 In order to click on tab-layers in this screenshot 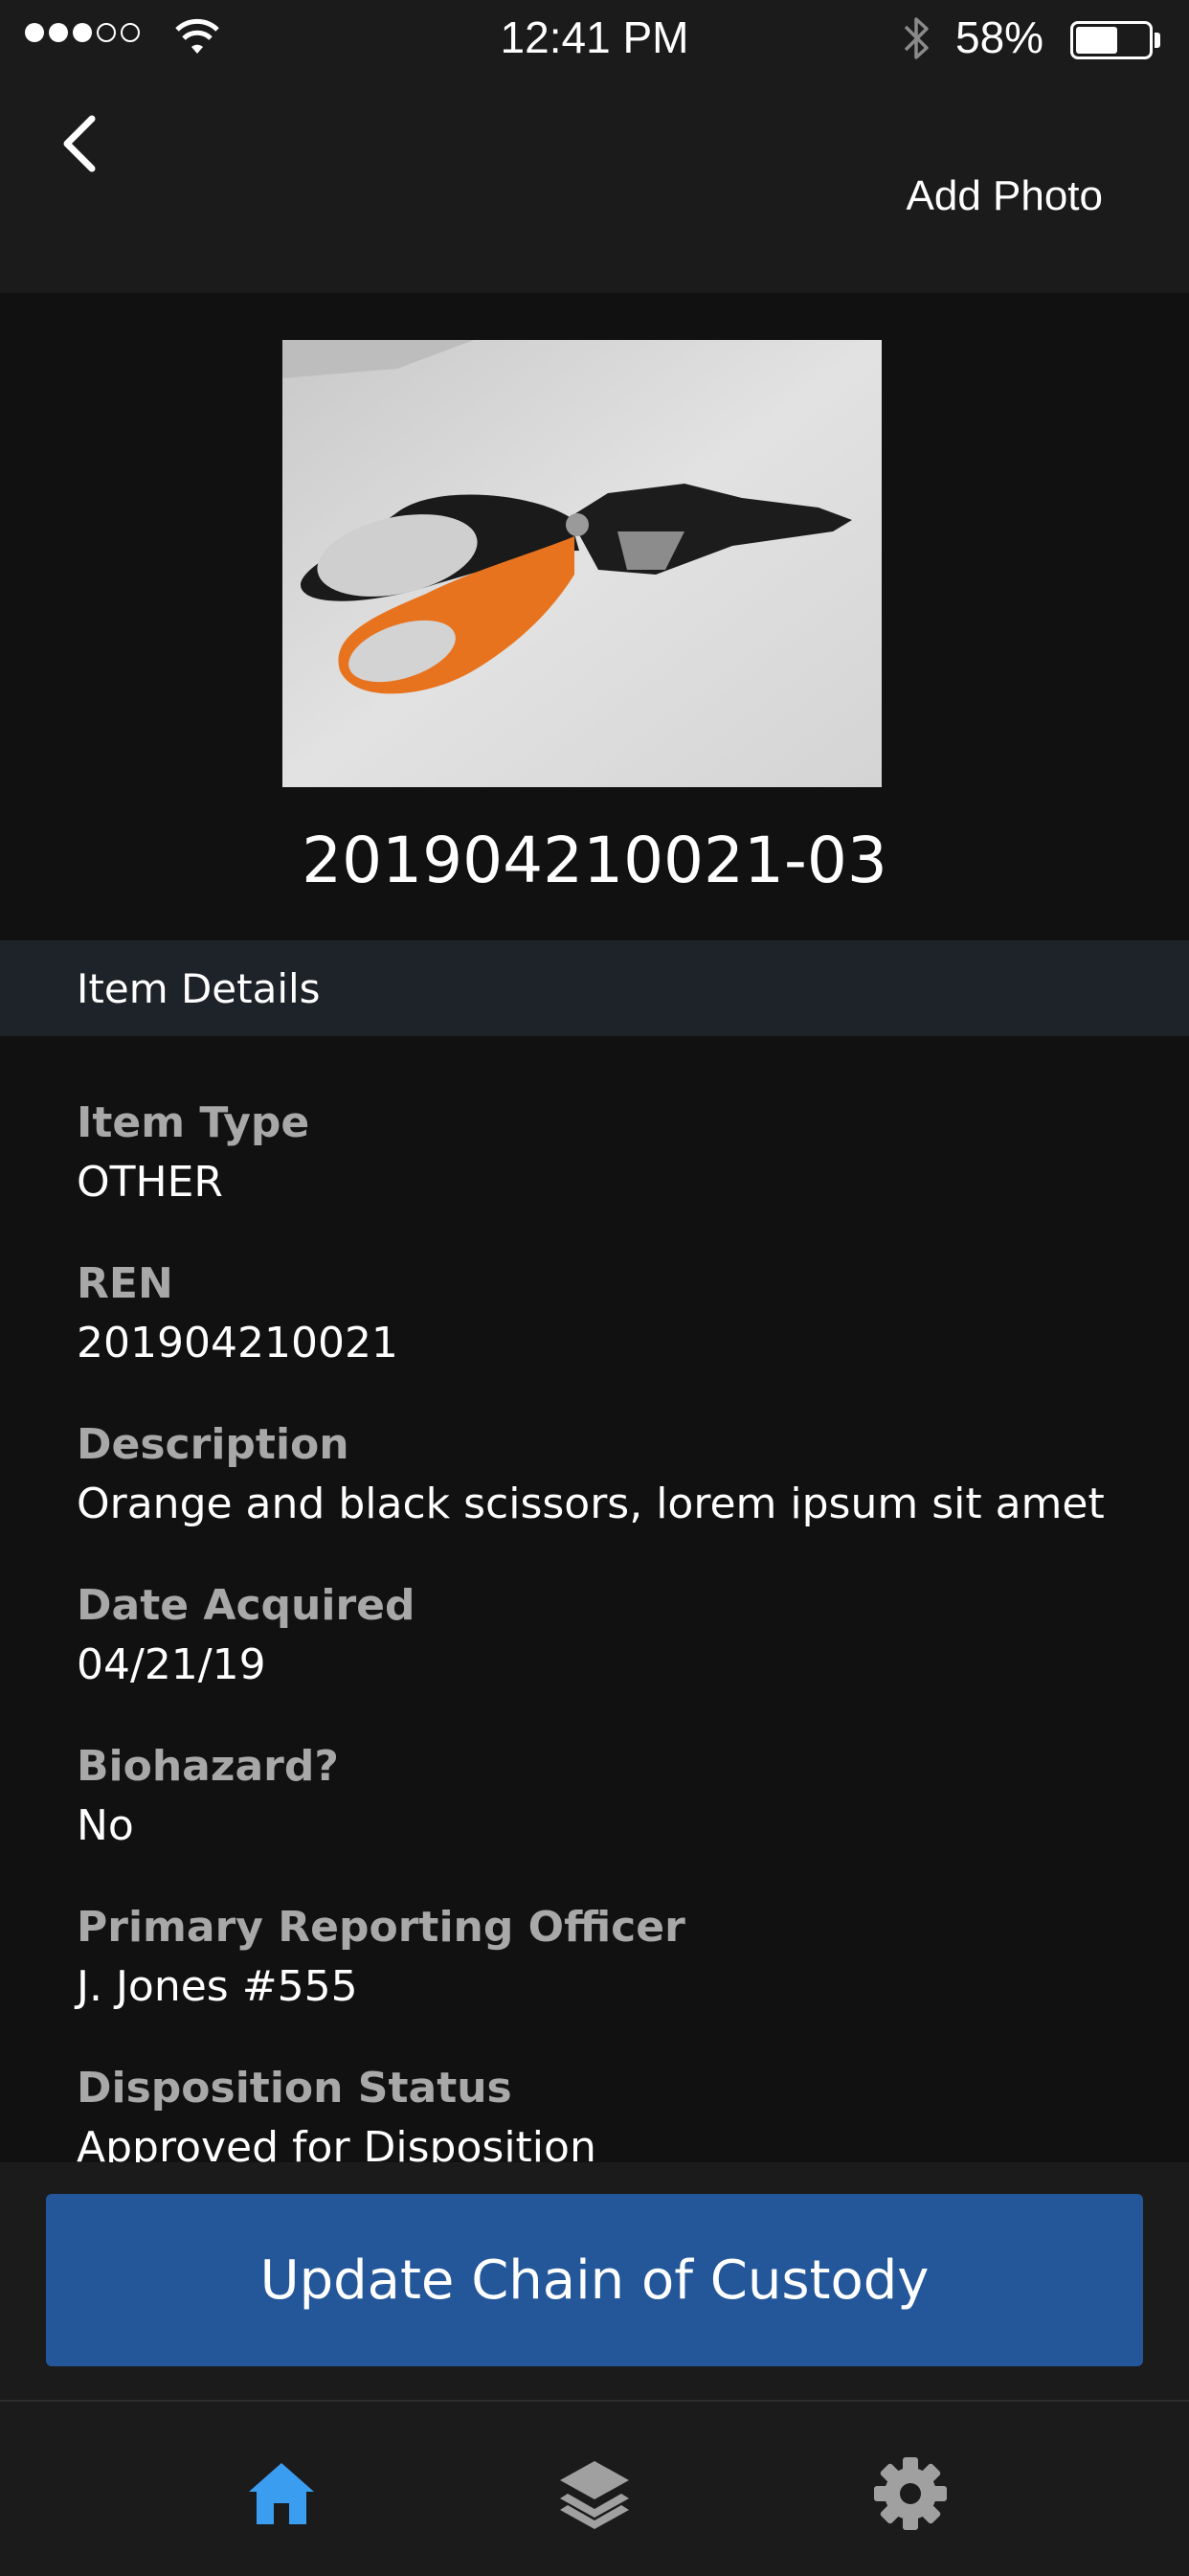, I will do `click(594, 2493)`.